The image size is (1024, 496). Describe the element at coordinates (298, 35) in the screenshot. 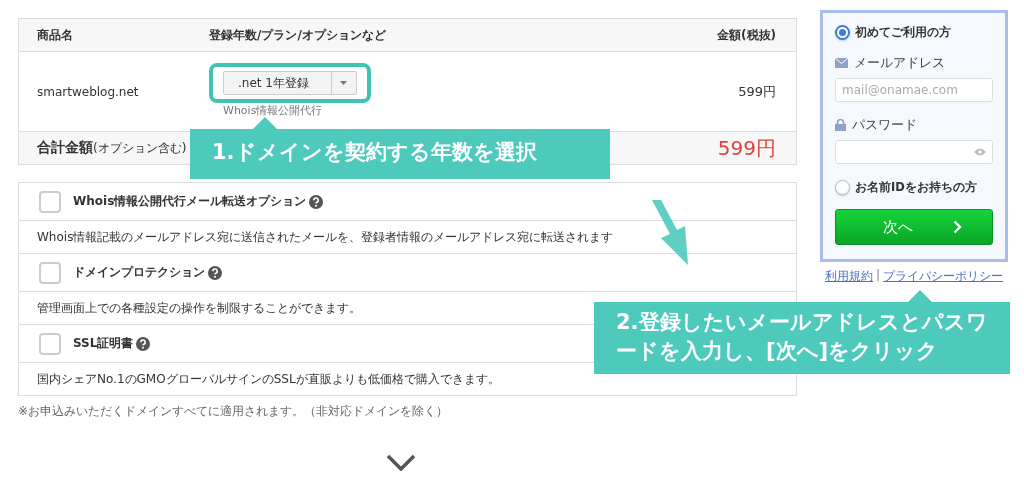

I see `column-header: 登録年数/プラン/オプションなど` at that location.